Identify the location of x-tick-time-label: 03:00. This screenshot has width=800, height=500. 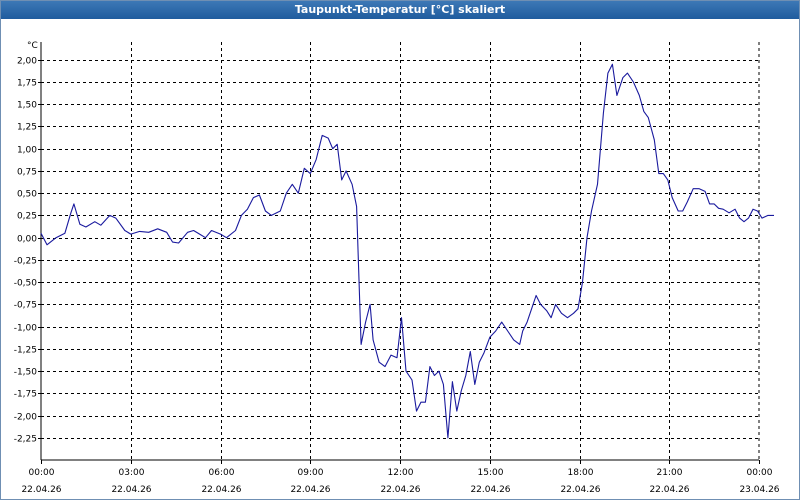
(132, 473).